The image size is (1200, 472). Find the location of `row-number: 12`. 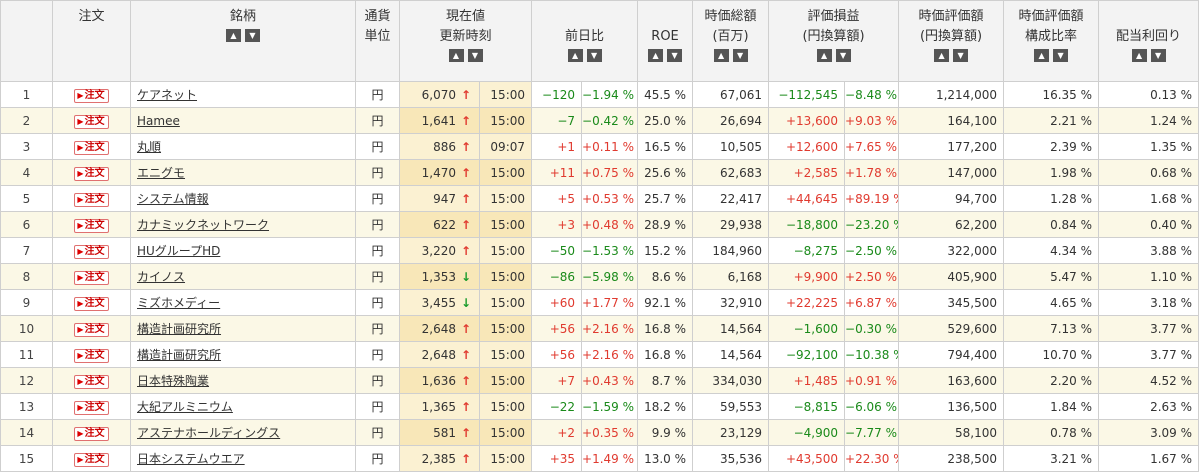

row-number: 12 is located at coordinates (26, 380).